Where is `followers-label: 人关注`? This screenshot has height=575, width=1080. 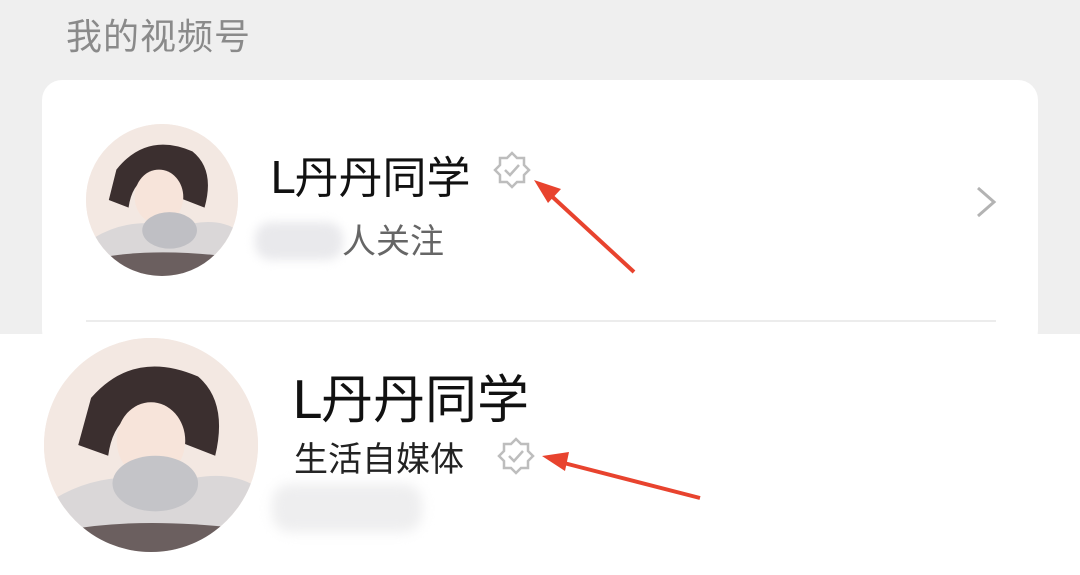
followers-label: 人关注 is located at coordinates (393, 242).